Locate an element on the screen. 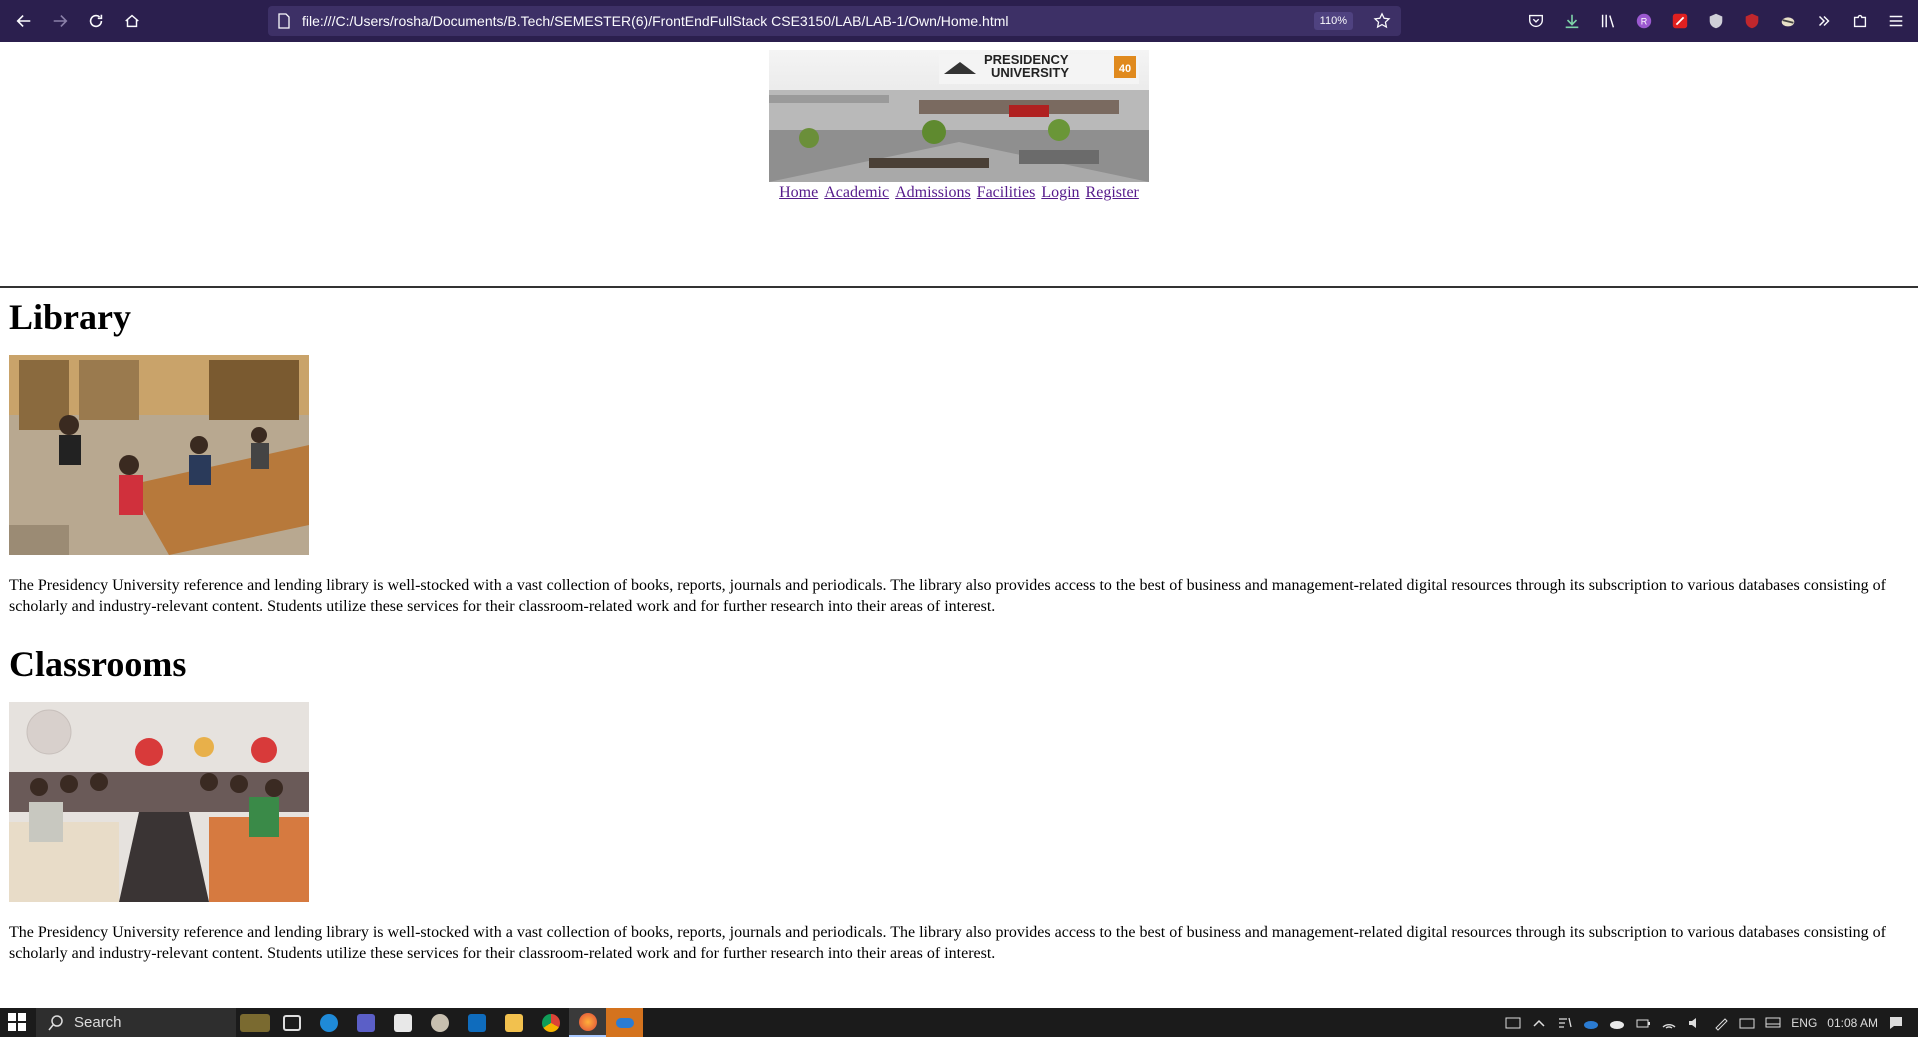 This screenshot has width=1918, height=1037. download-icon is located at coordinates (1572, 21).